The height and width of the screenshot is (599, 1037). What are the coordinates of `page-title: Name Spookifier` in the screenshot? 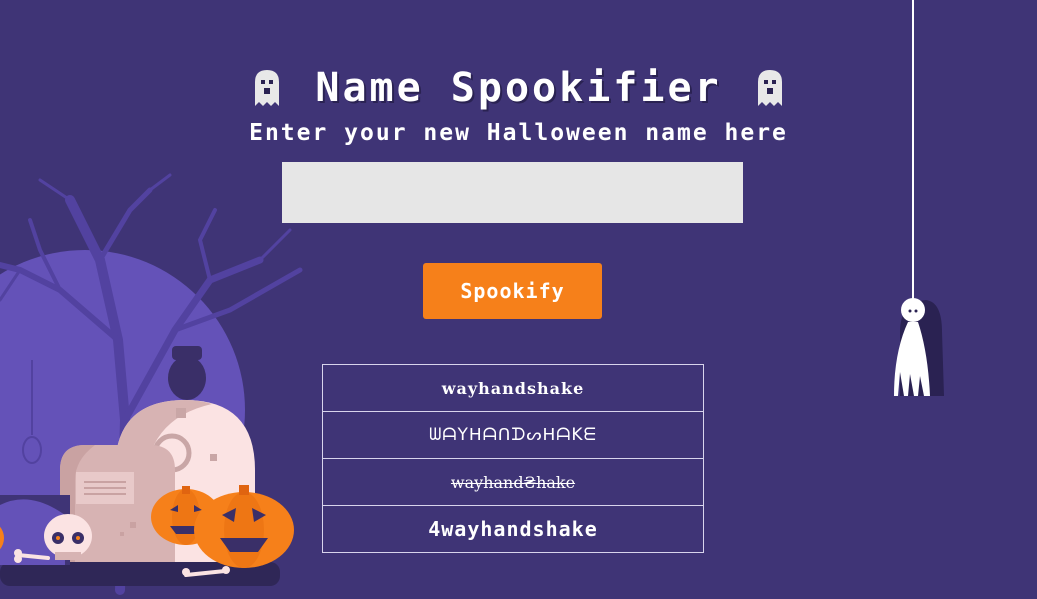 It's located at (518, 88).